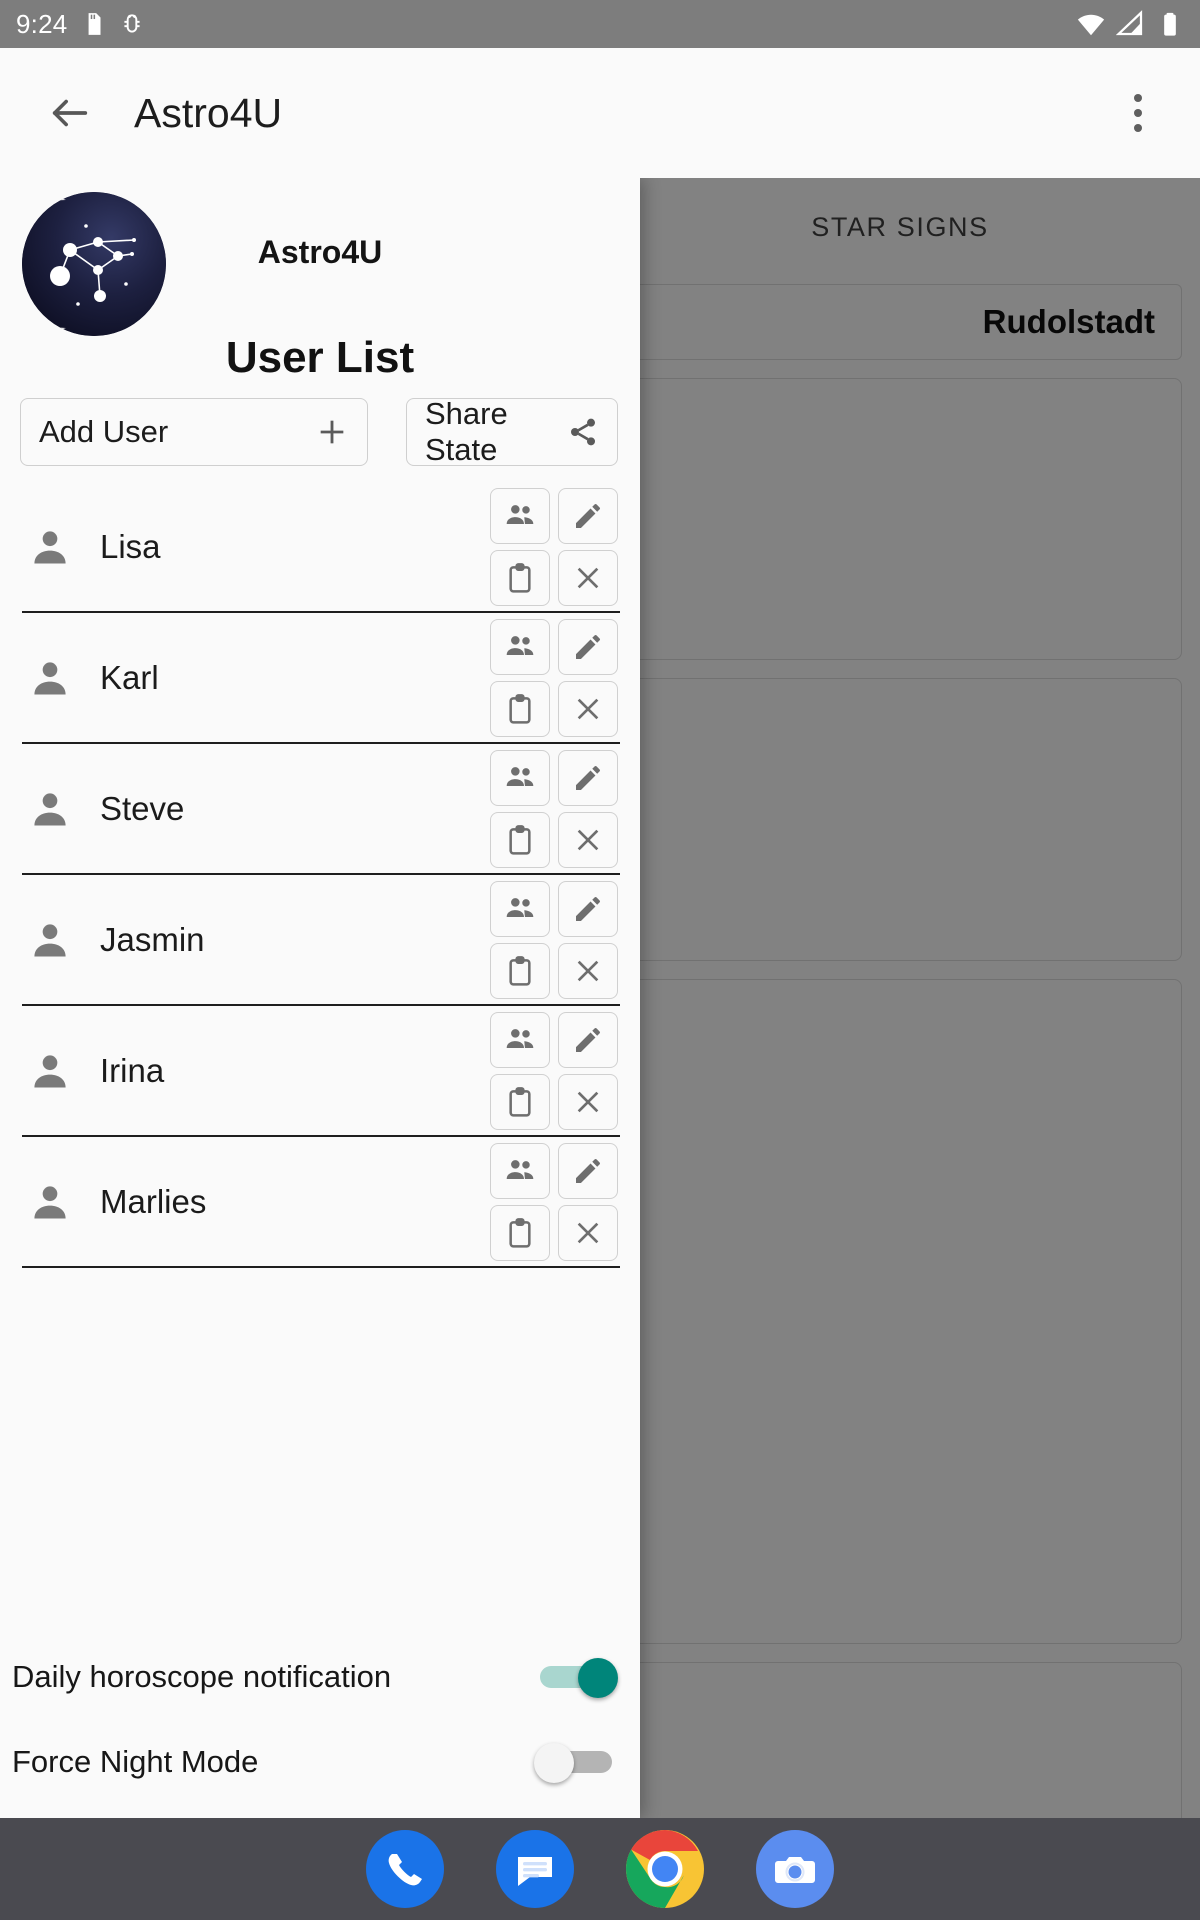 The image size is (1200, 1920). Describe the element at coordinates (320, 357) in the screenshot. I see `drawer-section-title: User List` at that location.